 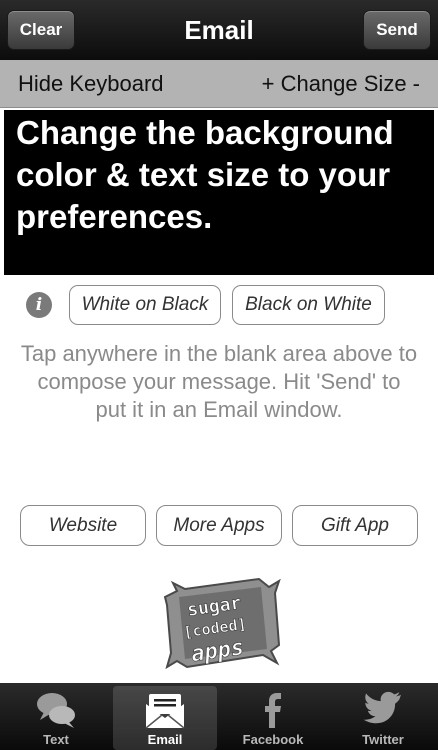 I want to click on tab-text: Text, so click(x=56, y=716).